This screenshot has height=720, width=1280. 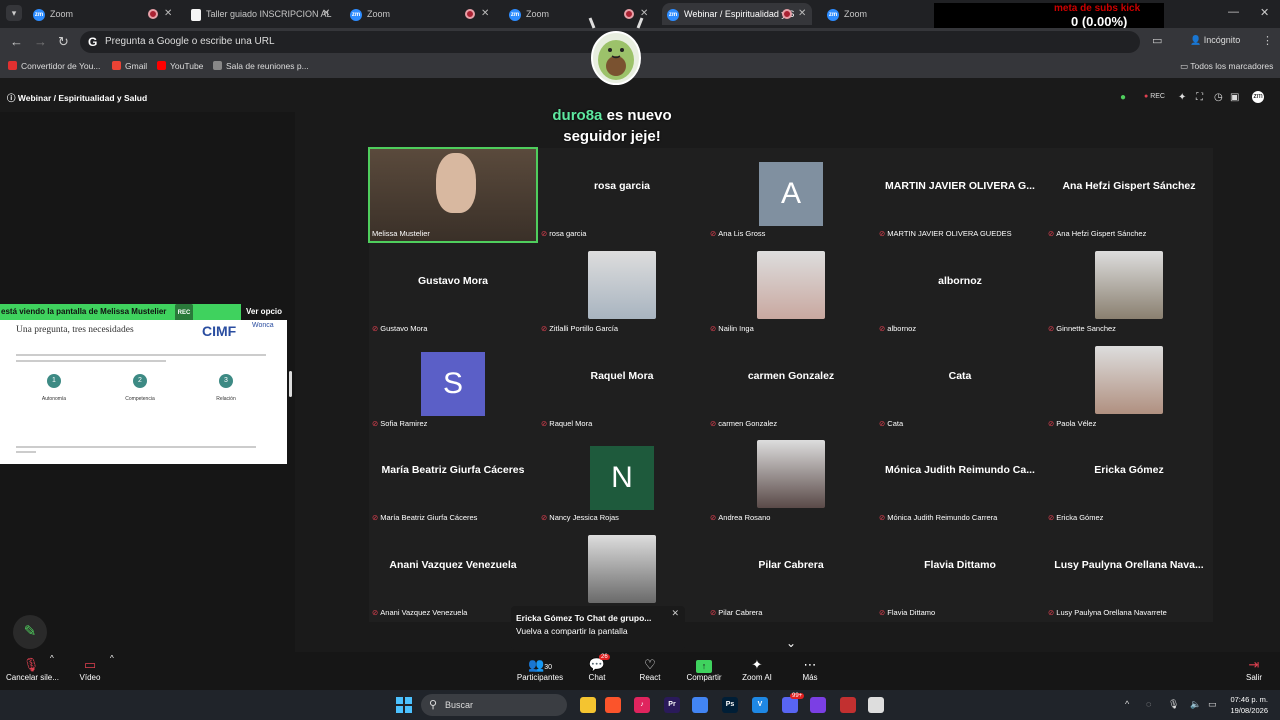 What do you see at coordinates (730, 705) in the screenshot?
I see `photoshop-icon: Ps` at bounding box center [730, 705].